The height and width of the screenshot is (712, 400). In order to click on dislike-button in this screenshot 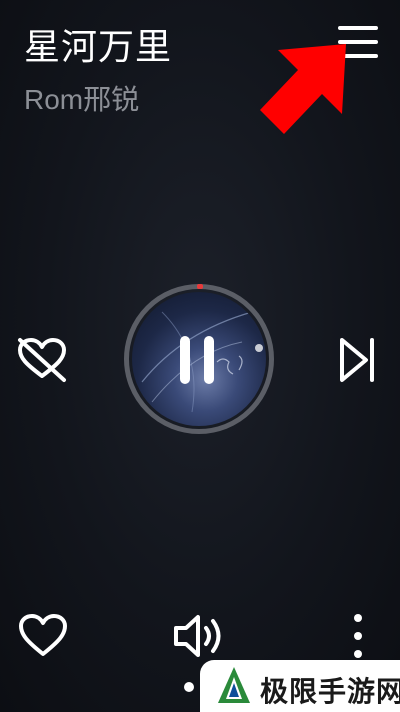, I will do `click(42, 360)`.